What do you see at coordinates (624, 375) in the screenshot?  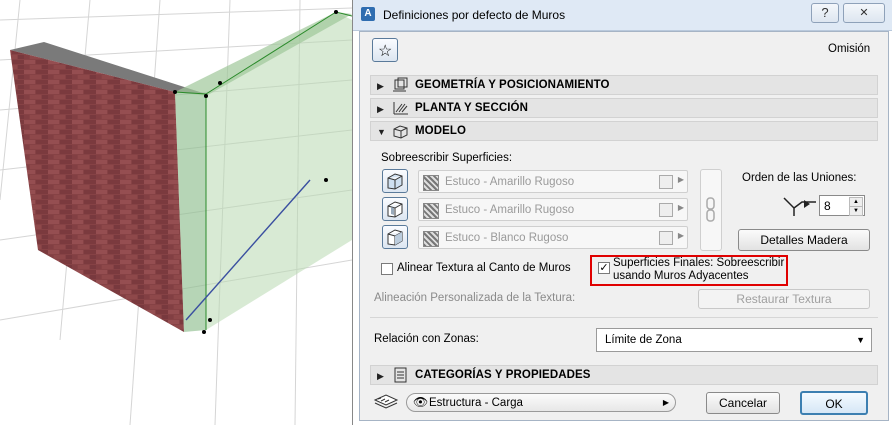 I see `section-categories-properties: ▶ CATEGORÍAS Y PROPIEDADES` at bounding box center [624, 375].